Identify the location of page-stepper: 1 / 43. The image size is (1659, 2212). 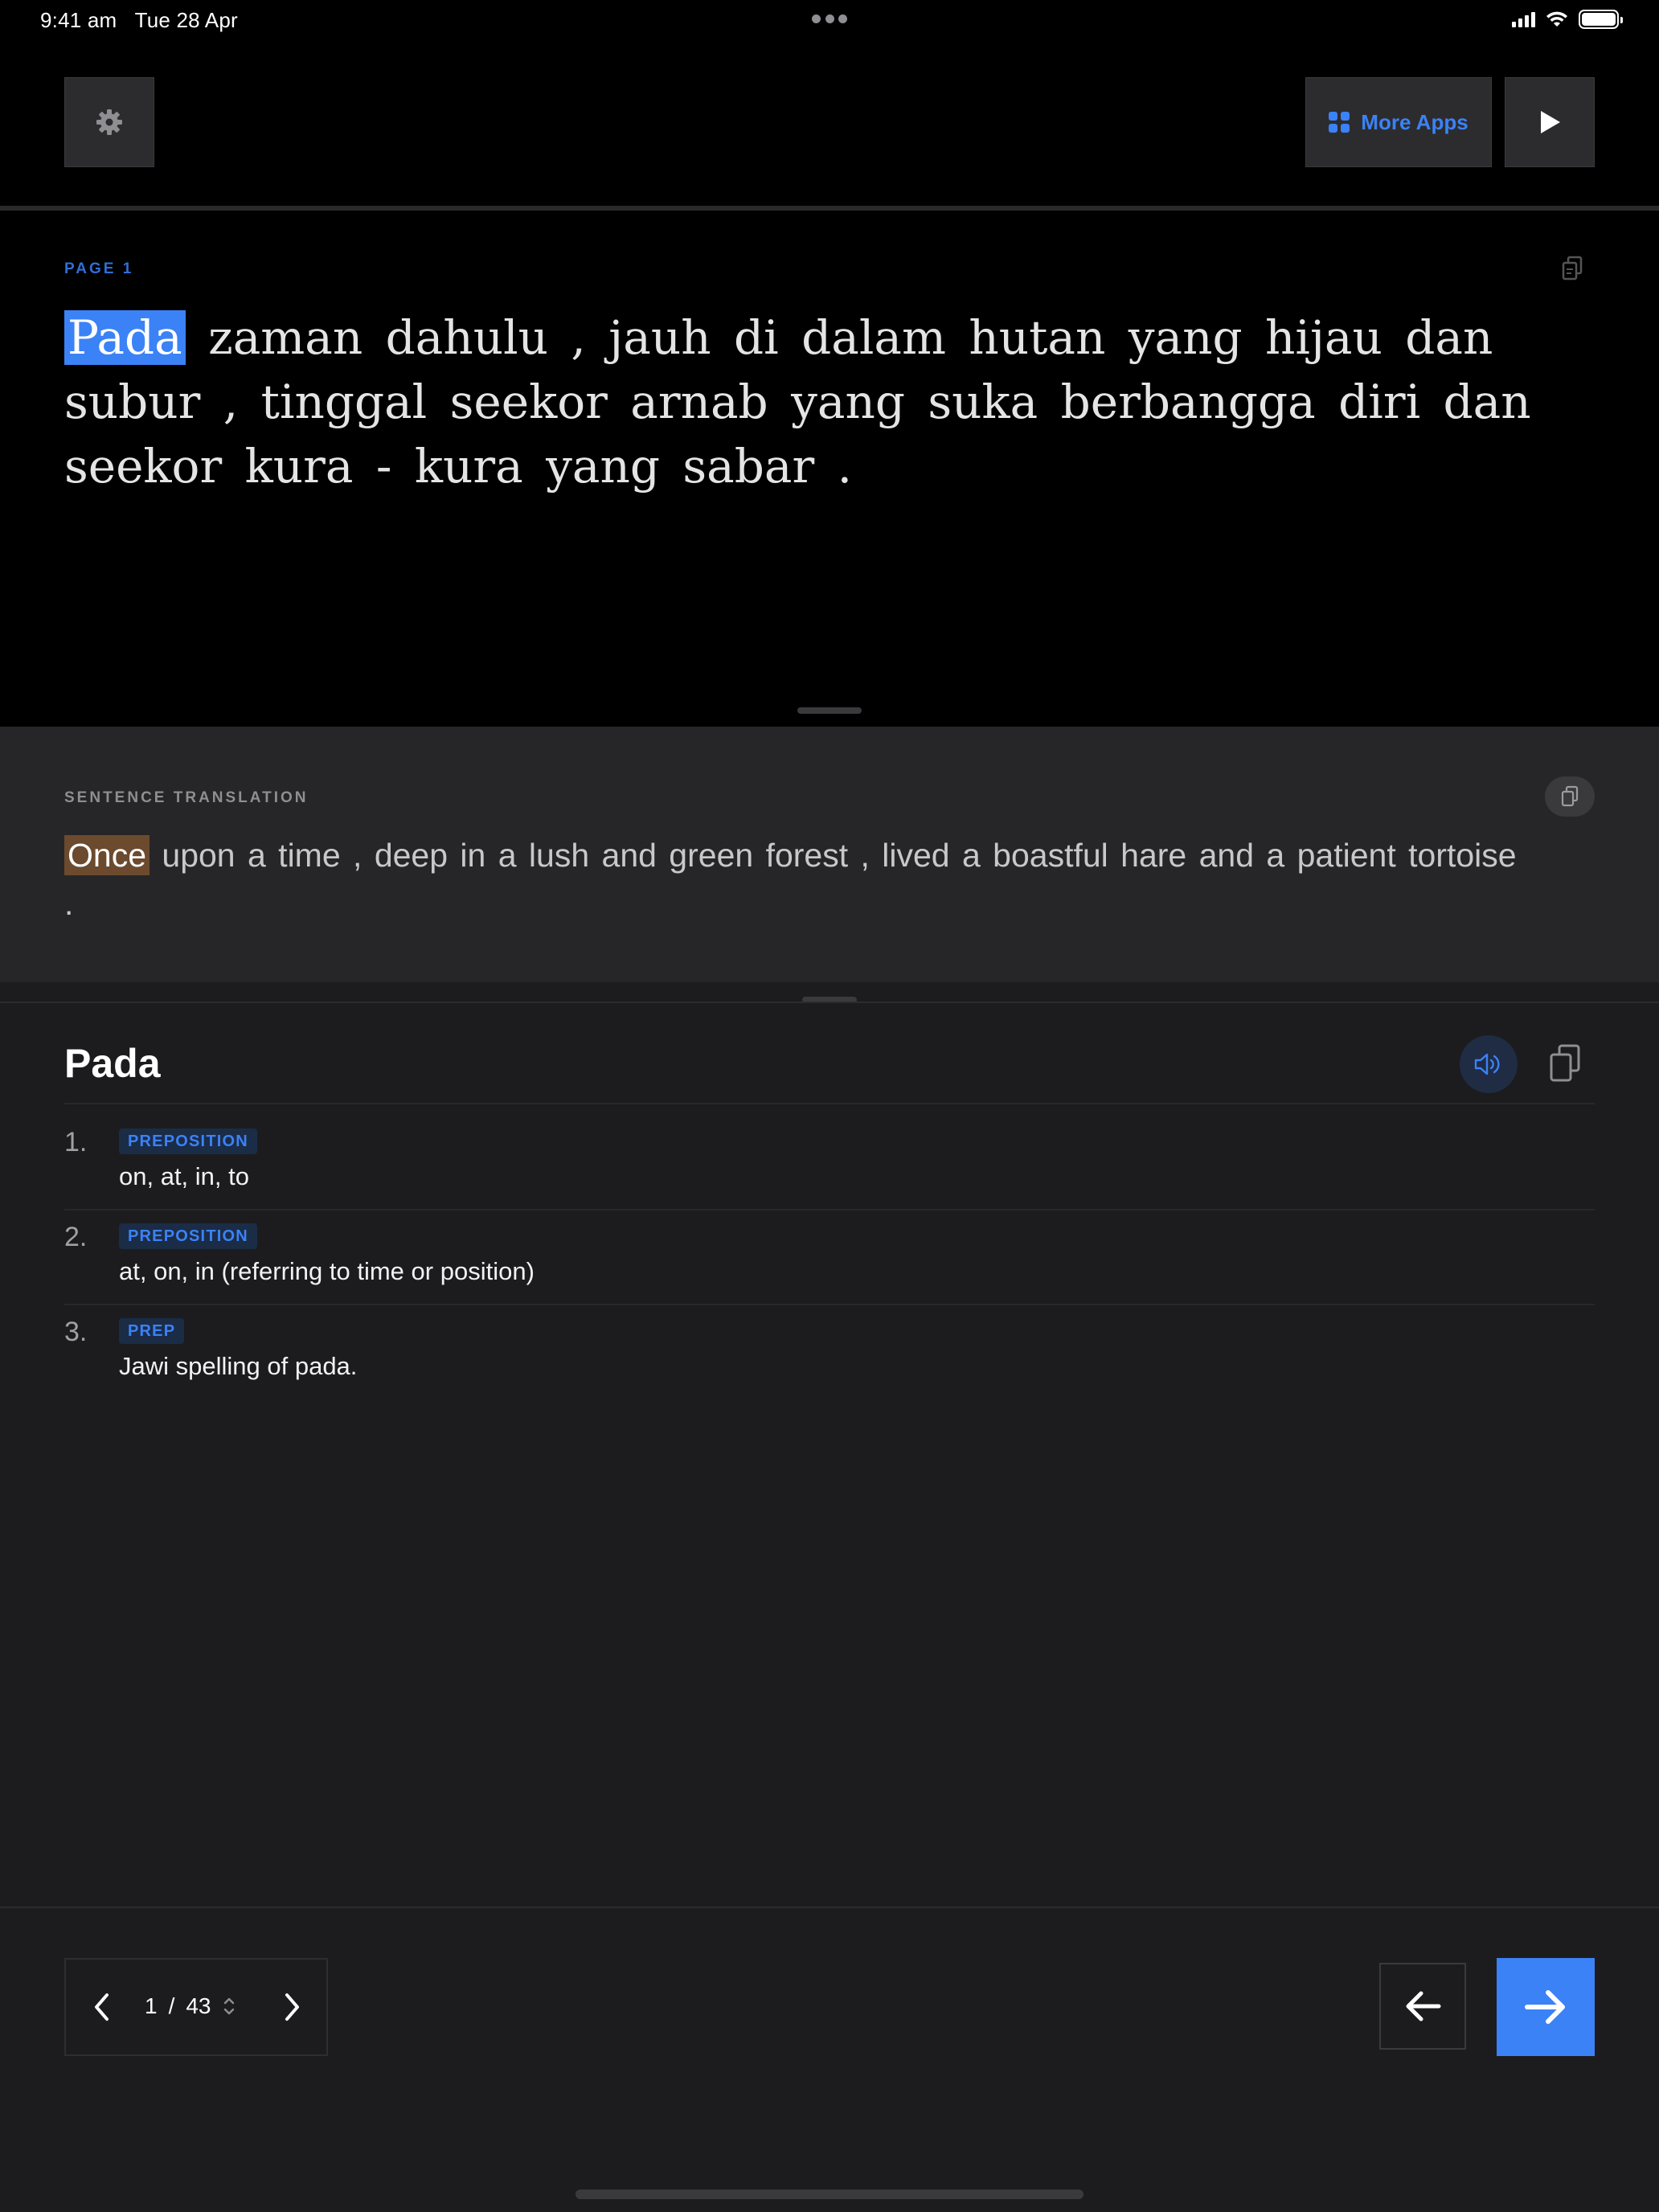
(196, 2007).